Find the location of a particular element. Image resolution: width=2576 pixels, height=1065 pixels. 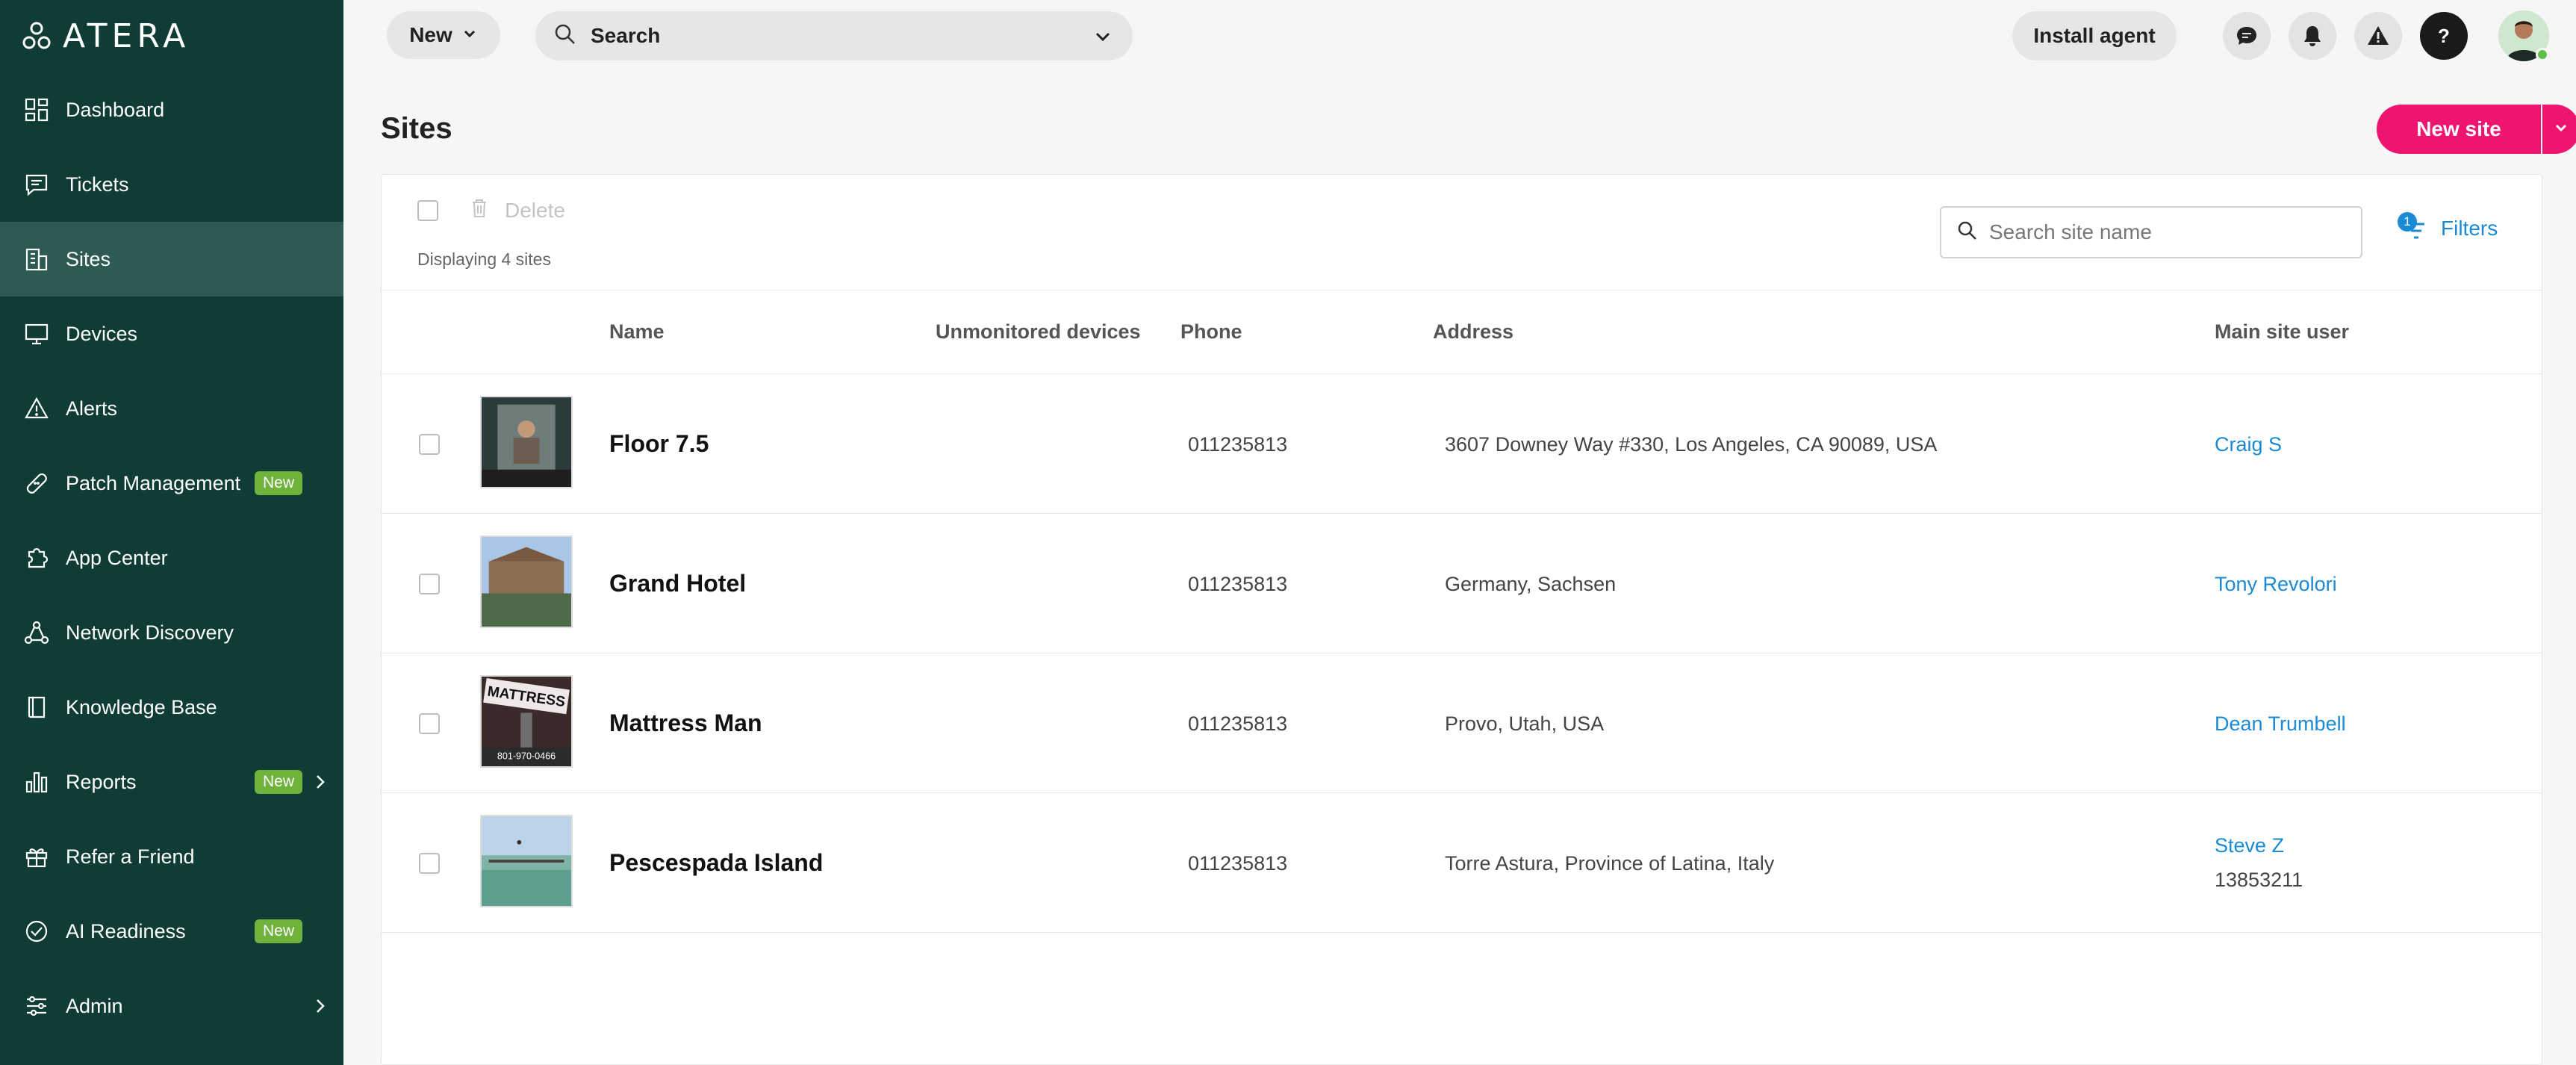

trash-icon is located at coordinates (479, 210).